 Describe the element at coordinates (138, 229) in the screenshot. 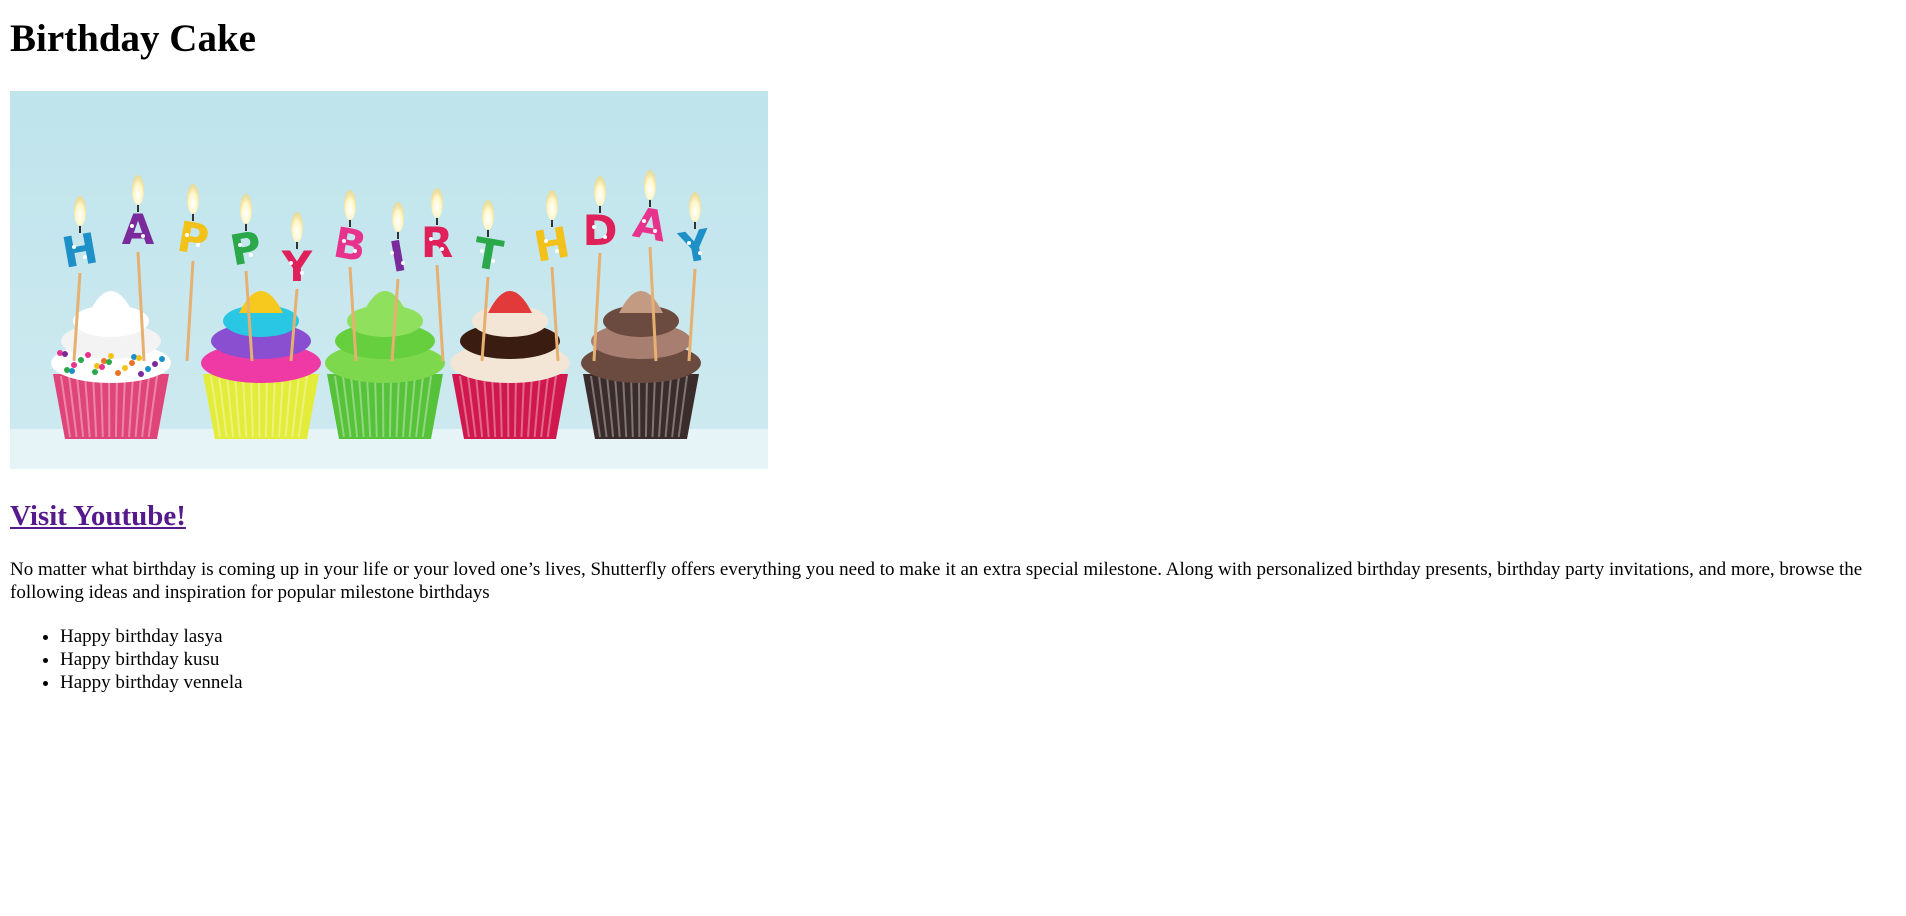

I see `svg-text: A` at that location.